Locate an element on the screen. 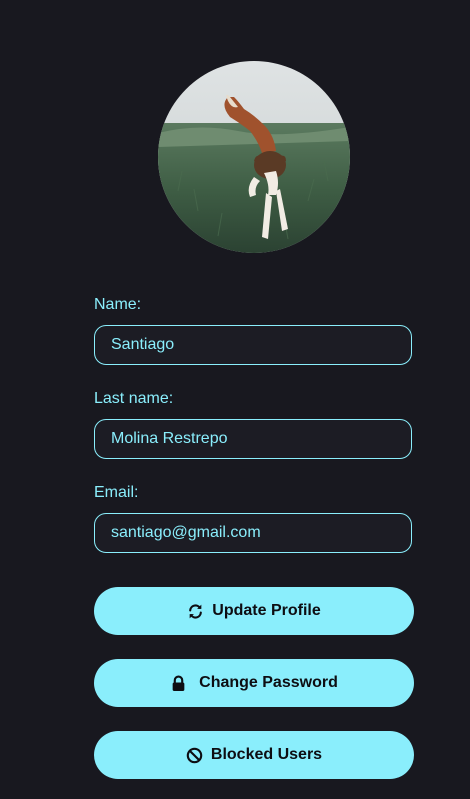 This screenshot has width=470, height=799. profile-avatar is located at coordinates (254, 157).